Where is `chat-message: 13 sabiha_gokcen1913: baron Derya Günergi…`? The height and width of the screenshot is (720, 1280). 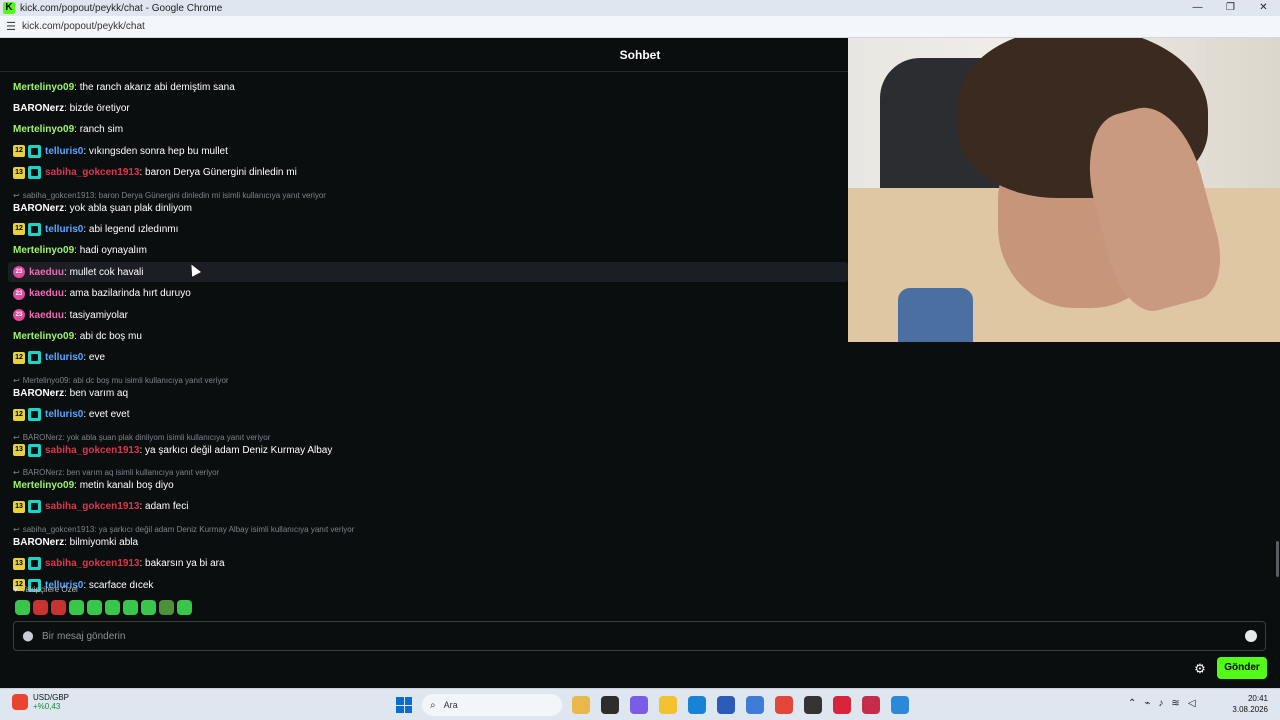 chat-message: 13 sabiha_gokcen1913: baron Derya Günergi… is located at coordinates (428, 173).